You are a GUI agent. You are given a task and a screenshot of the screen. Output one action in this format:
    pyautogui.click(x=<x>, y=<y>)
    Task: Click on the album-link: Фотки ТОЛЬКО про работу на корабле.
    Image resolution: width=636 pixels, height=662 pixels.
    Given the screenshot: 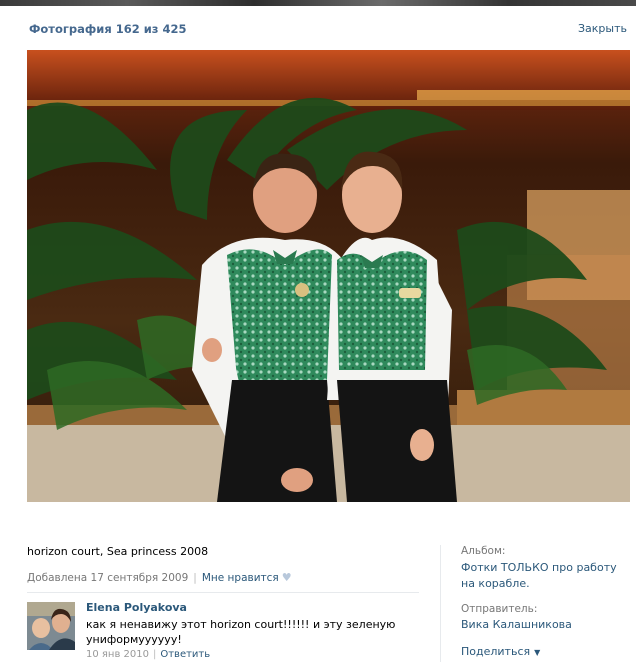 What is the action you would take?
    pyautogui.click(x=546, y=576)
    